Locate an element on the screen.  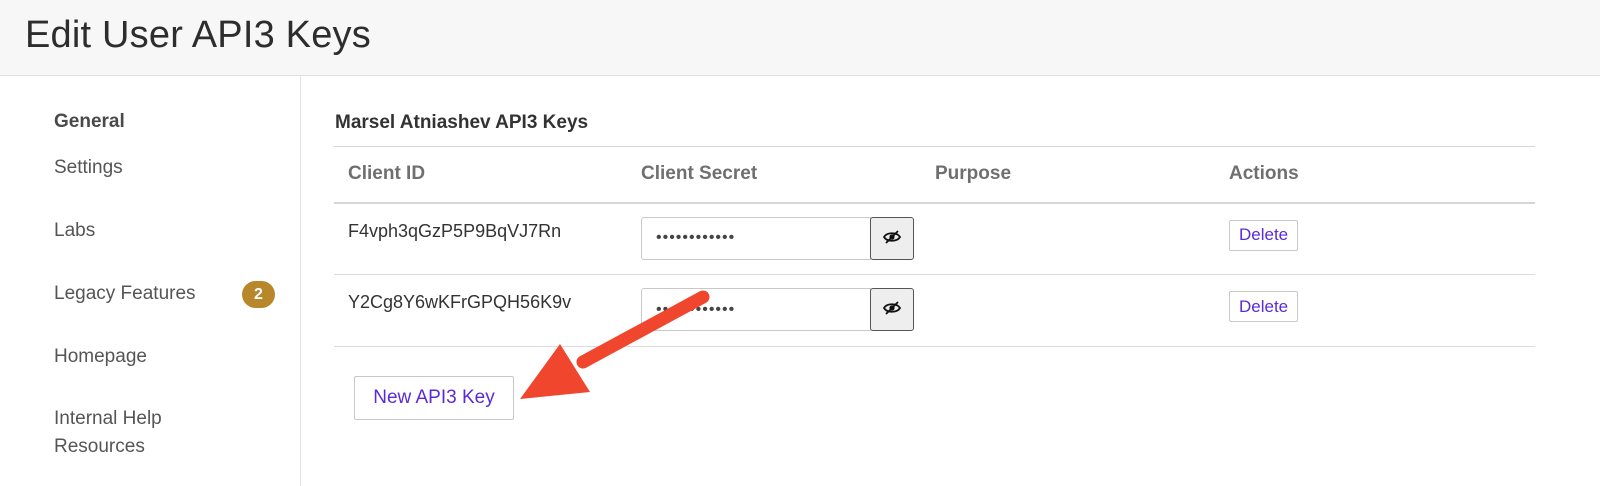
table-header-row: Client ID Client Secret Purpose Actions is located at coordinates (934, 175).